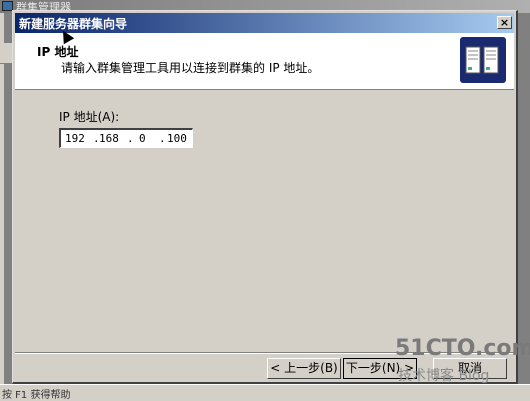  What do you see at coordinates (264, 23) in the screenshot?
I see `dialog-titlebar: 新建服务器群集向导 ×` at bounding box center [264, 23].